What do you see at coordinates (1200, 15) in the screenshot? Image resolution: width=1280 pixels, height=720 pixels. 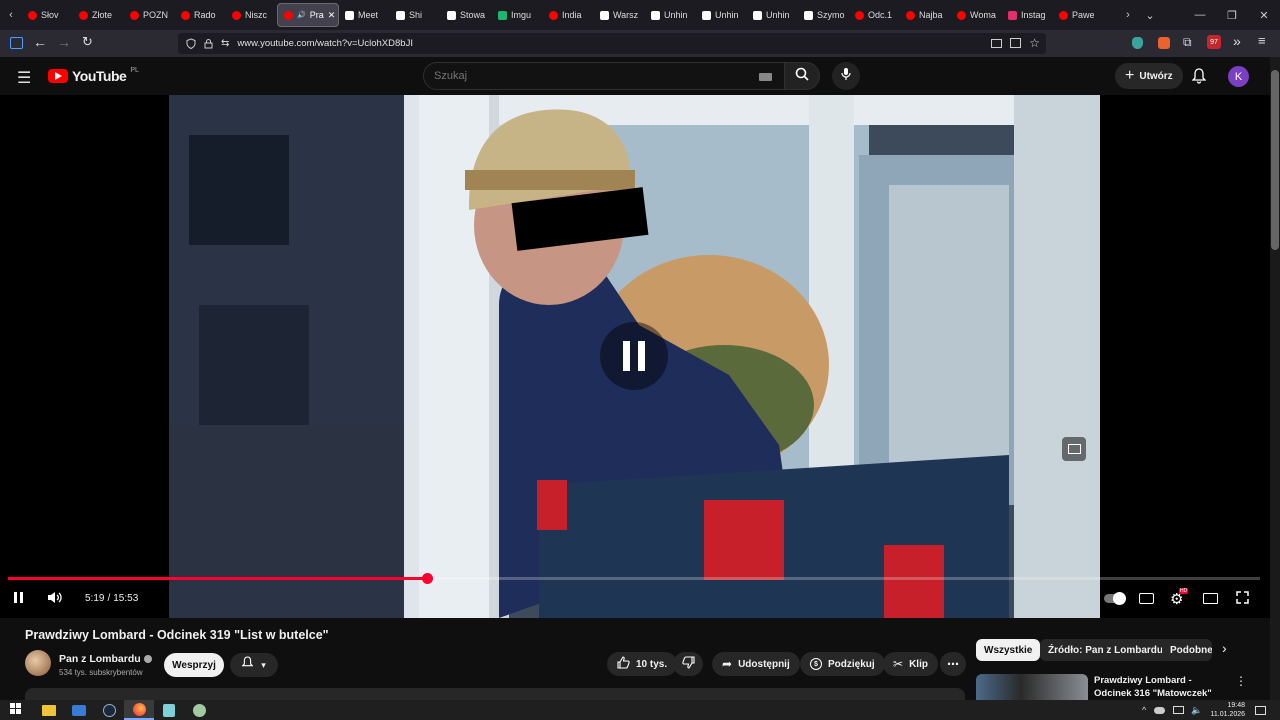 I see `minimize-window-button: —` at bounding box center [1200, 15].